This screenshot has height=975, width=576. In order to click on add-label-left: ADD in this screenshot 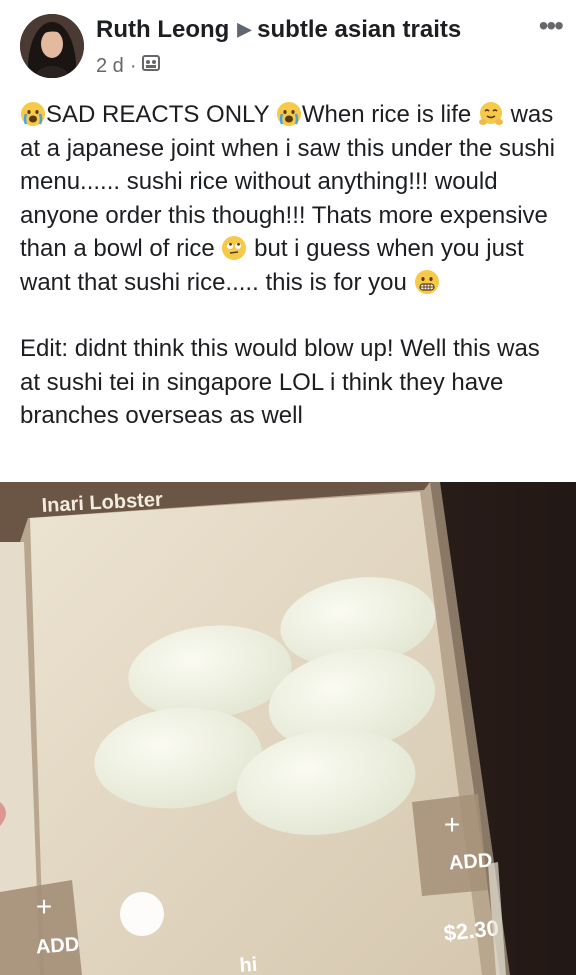, I will do `click(57, 946)`.